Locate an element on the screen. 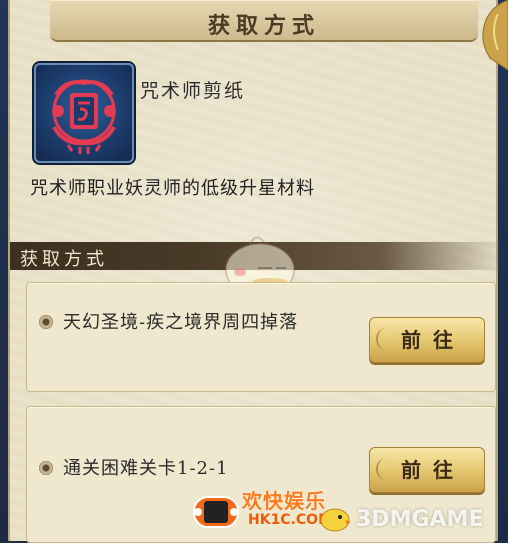 This screenshot has height=543, width=508. item-name: 咒术师剪纸 is located at coordinates (193, 91).